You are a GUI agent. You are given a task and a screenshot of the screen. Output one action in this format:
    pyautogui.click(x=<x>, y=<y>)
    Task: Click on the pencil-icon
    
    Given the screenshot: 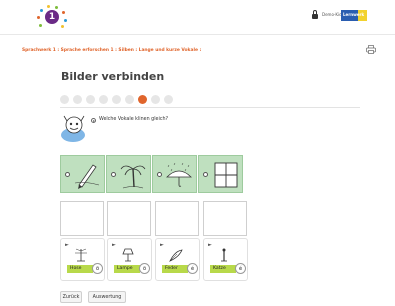 What is the action you would take?
    pyautogui.click(x=87, y=176)
    